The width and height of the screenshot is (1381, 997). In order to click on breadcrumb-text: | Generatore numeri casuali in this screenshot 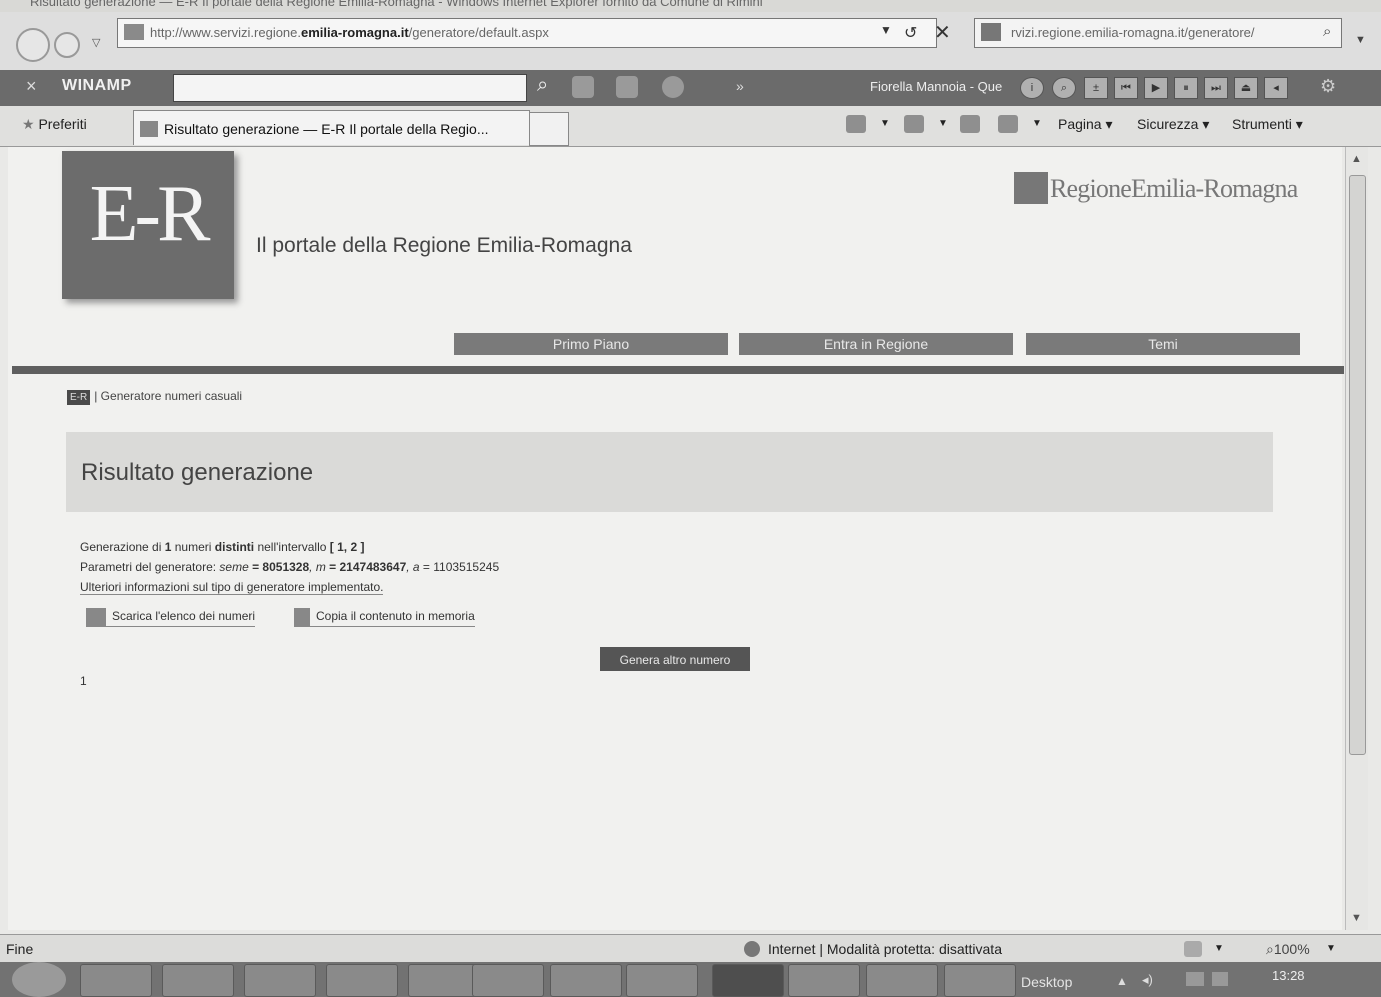, I will do `click(168, 396)`.